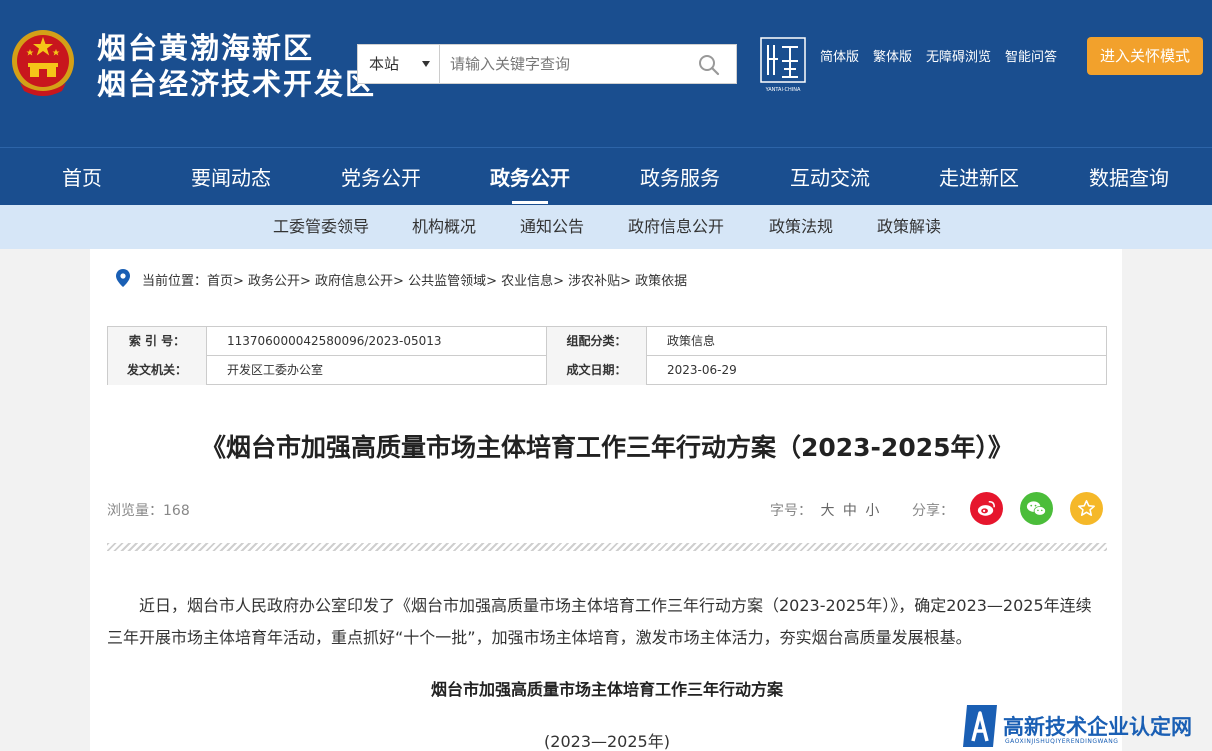 This screenshot has height=751, width=1212. I want to click on link-accessibility: 无障碍浏览, so click(958, 56).